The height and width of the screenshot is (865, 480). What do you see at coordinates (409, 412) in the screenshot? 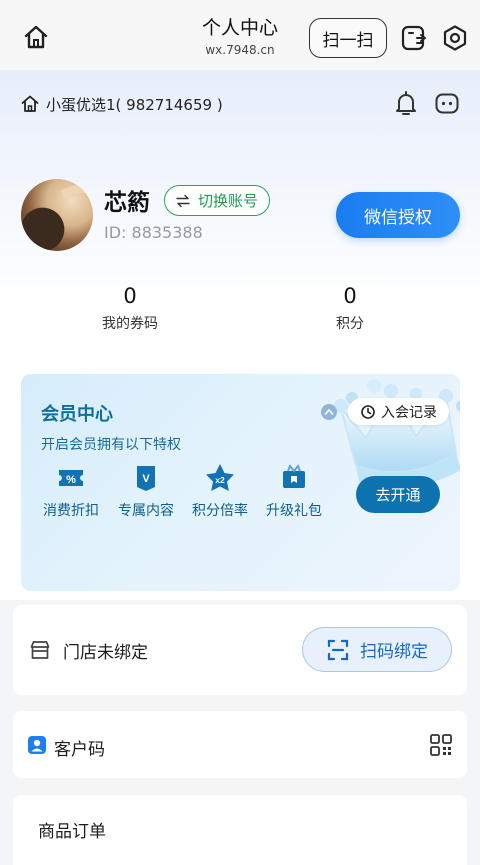
I see `membership-record-label: 入会记录` at bounding box center [409, 412].